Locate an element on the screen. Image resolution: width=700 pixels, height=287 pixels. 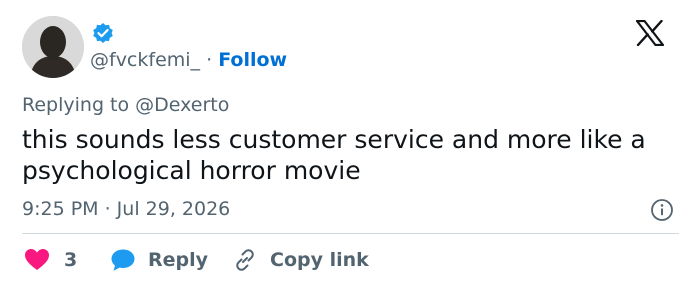
like-count: 3 is located at coordinates (71, 260).